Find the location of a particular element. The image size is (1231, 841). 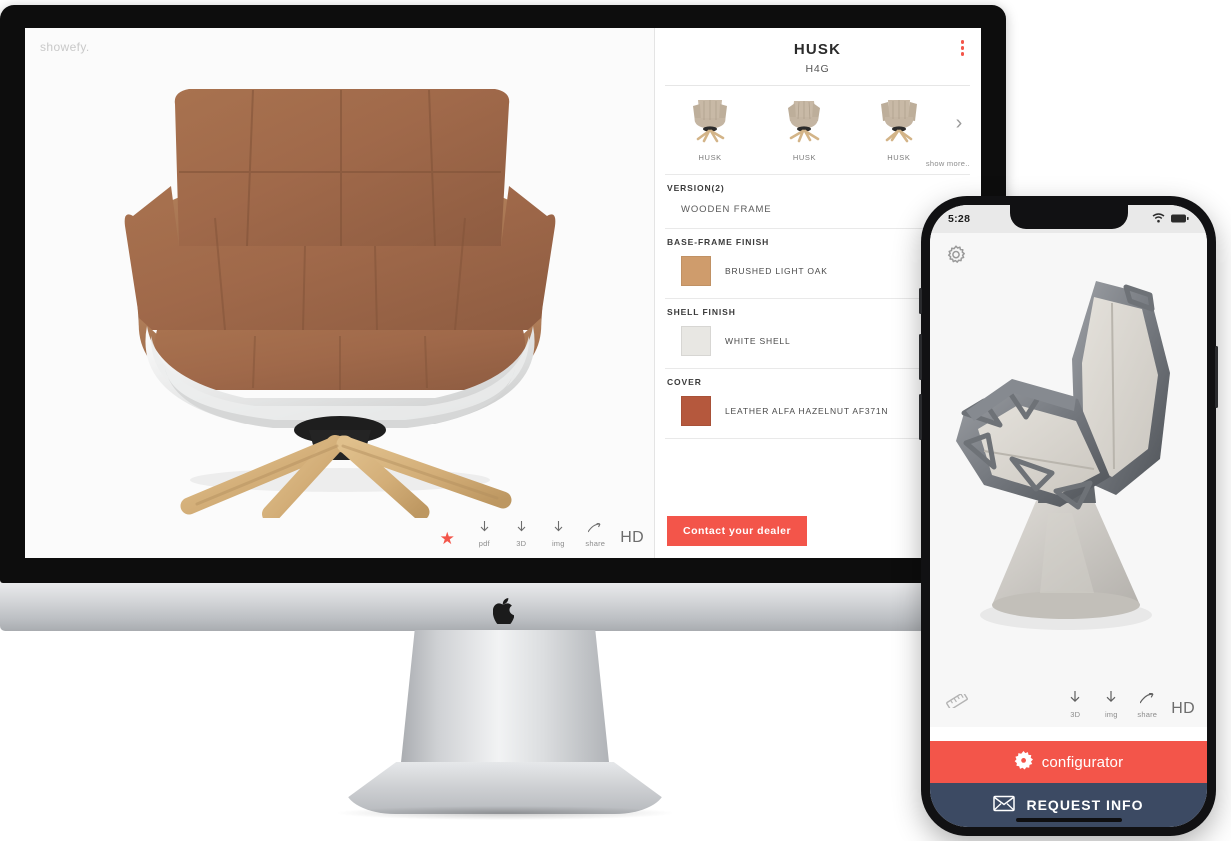

viewer-toolbar: ★ pdf 3D img share HD is located at coordinates (539, 534).